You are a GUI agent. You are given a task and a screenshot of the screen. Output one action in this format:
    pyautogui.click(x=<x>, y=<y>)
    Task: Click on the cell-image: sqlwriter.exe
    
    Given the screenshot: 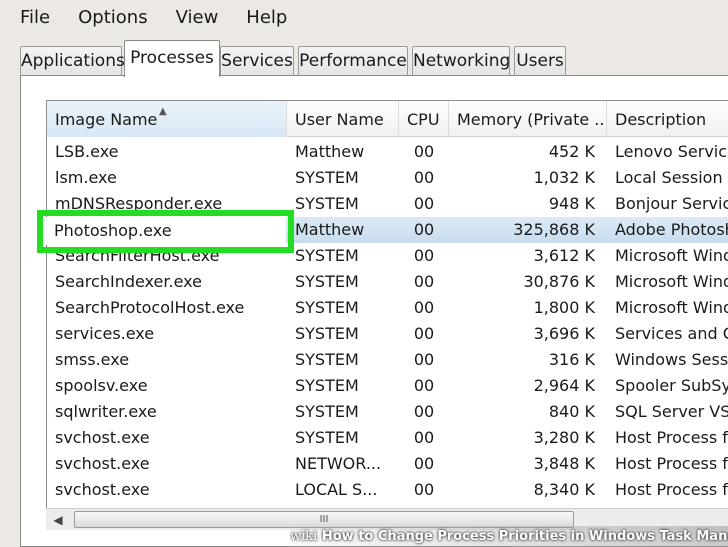 What is the action you would take?
    pyautogui.click(x=106, y=411)
    